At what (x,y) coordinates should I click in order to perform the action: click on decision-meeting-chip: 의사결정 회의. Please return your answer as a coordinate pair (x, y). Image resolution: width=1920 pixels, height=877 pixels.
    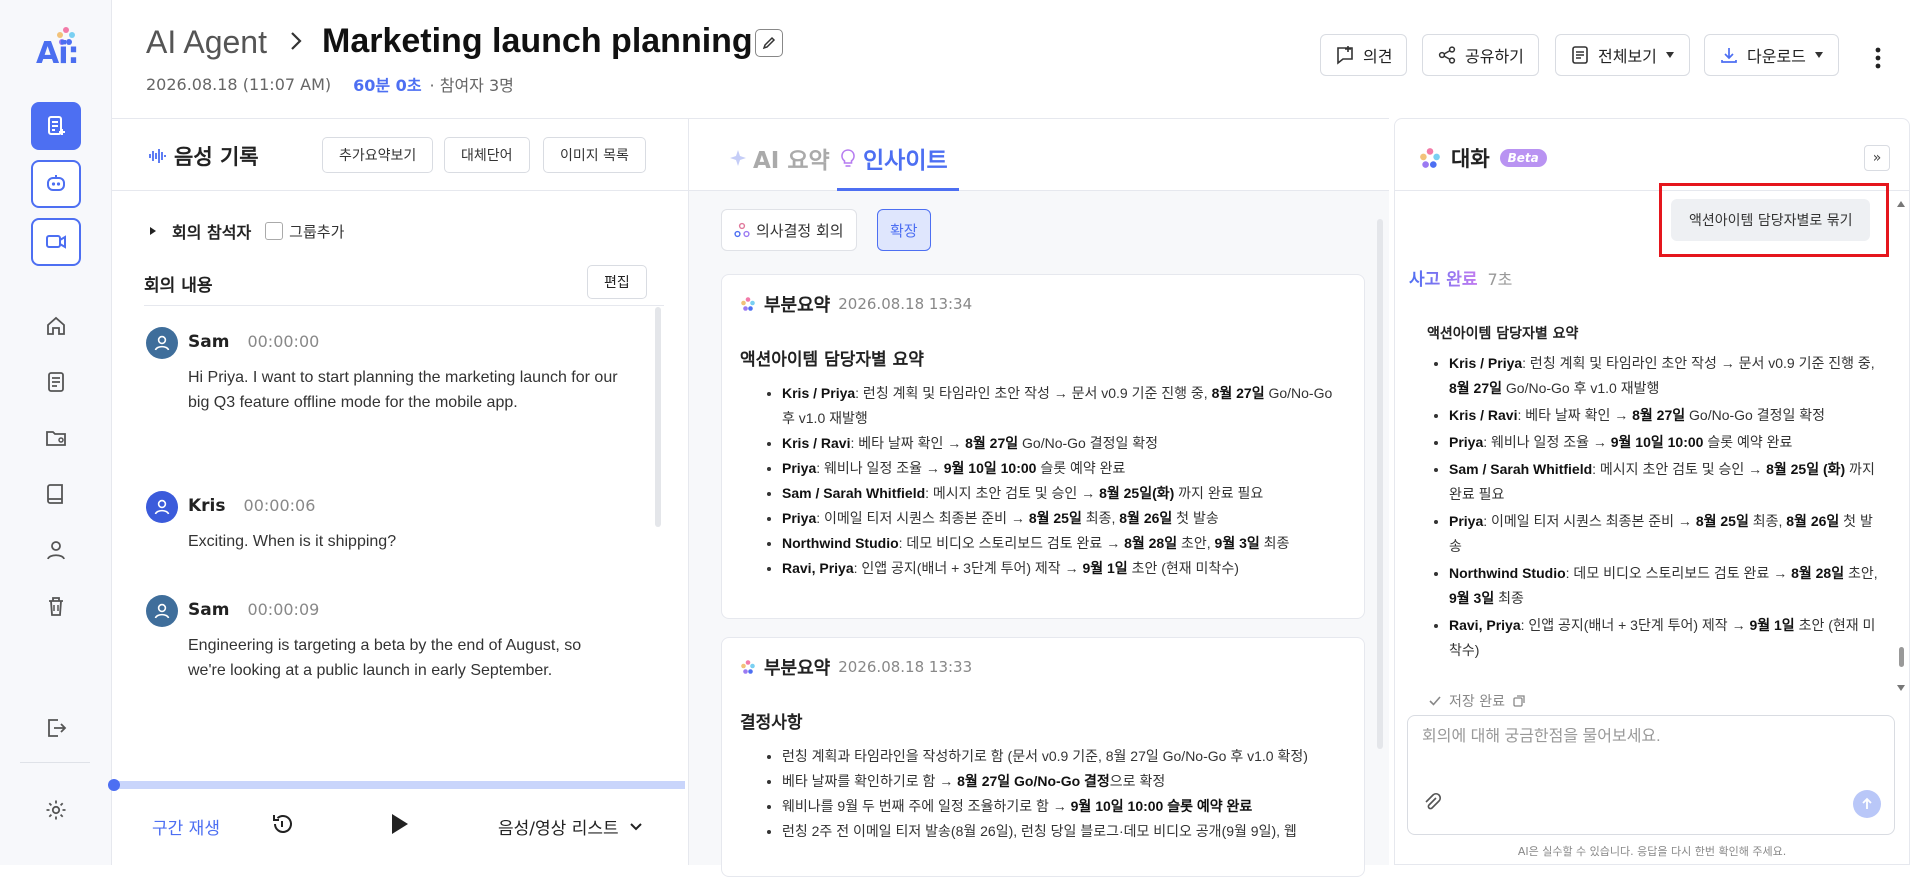
    Looking at the image, I should click on (789, 230).